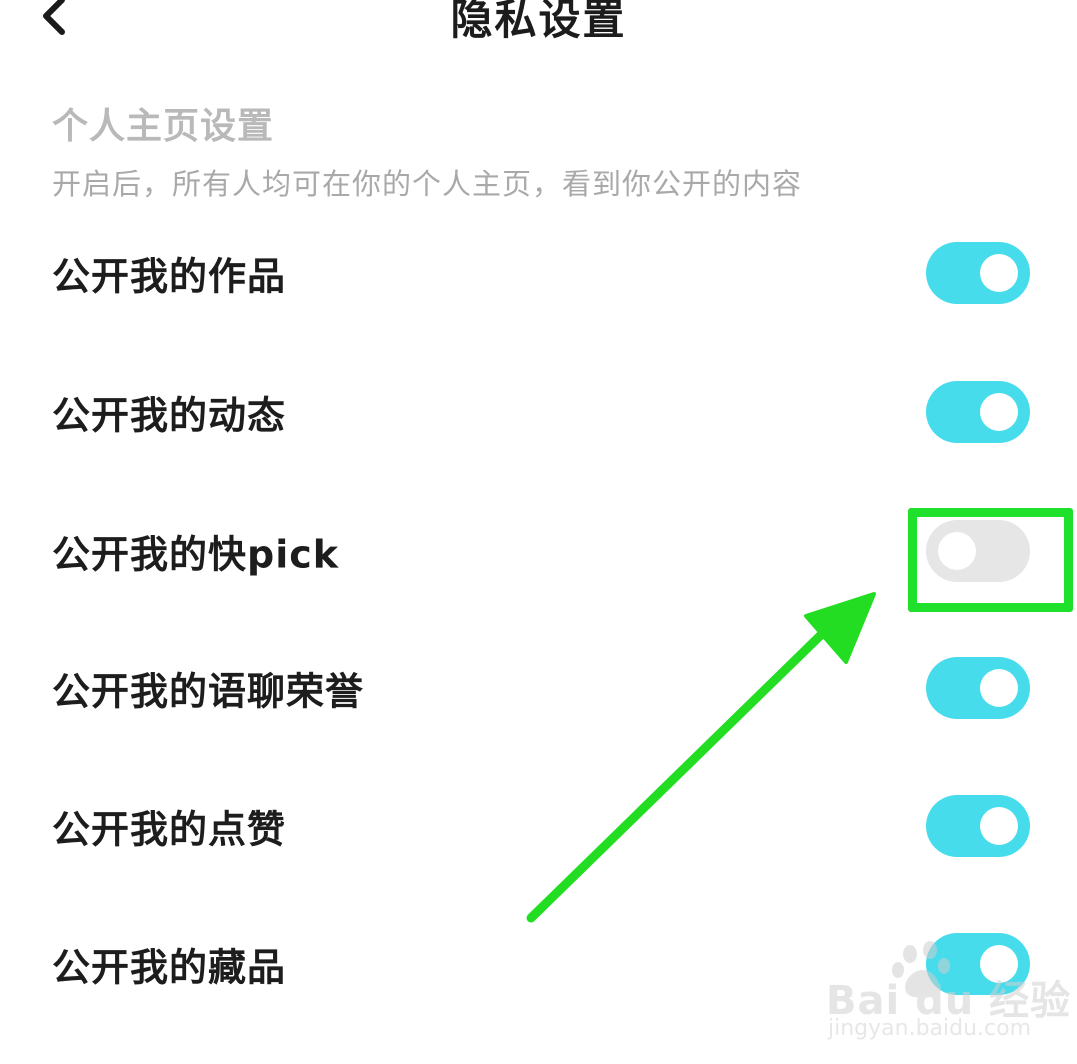 The width and height of the screenshot is (1077, 1064). Describe the element at coordinates (990, 560) in the screenshot. I see `highlight-box` at that location.